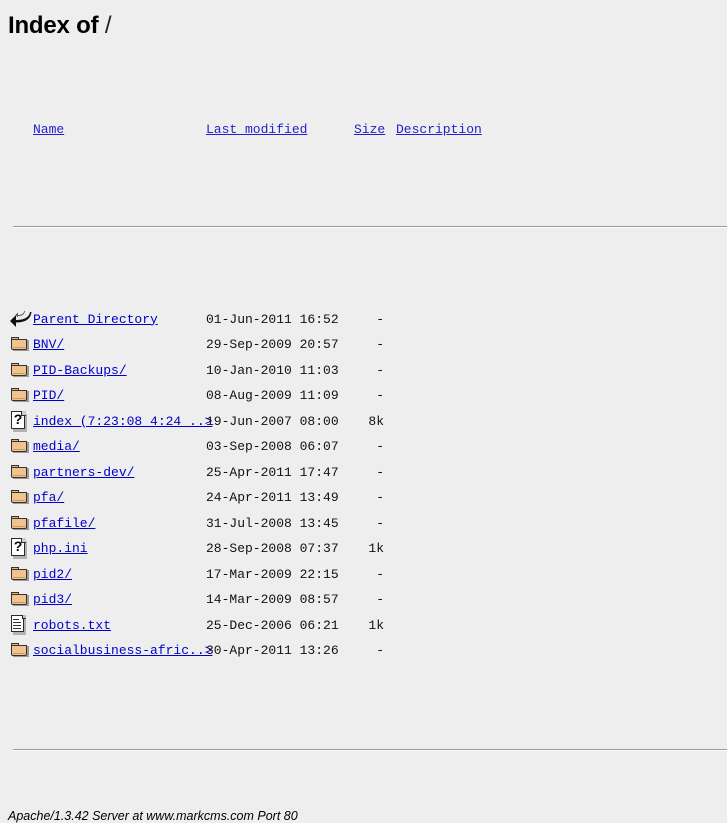  What do you see at coordinates (108, 25) in the screenshot?
I see `page-title-path: /` at bounding box center [108, 25].